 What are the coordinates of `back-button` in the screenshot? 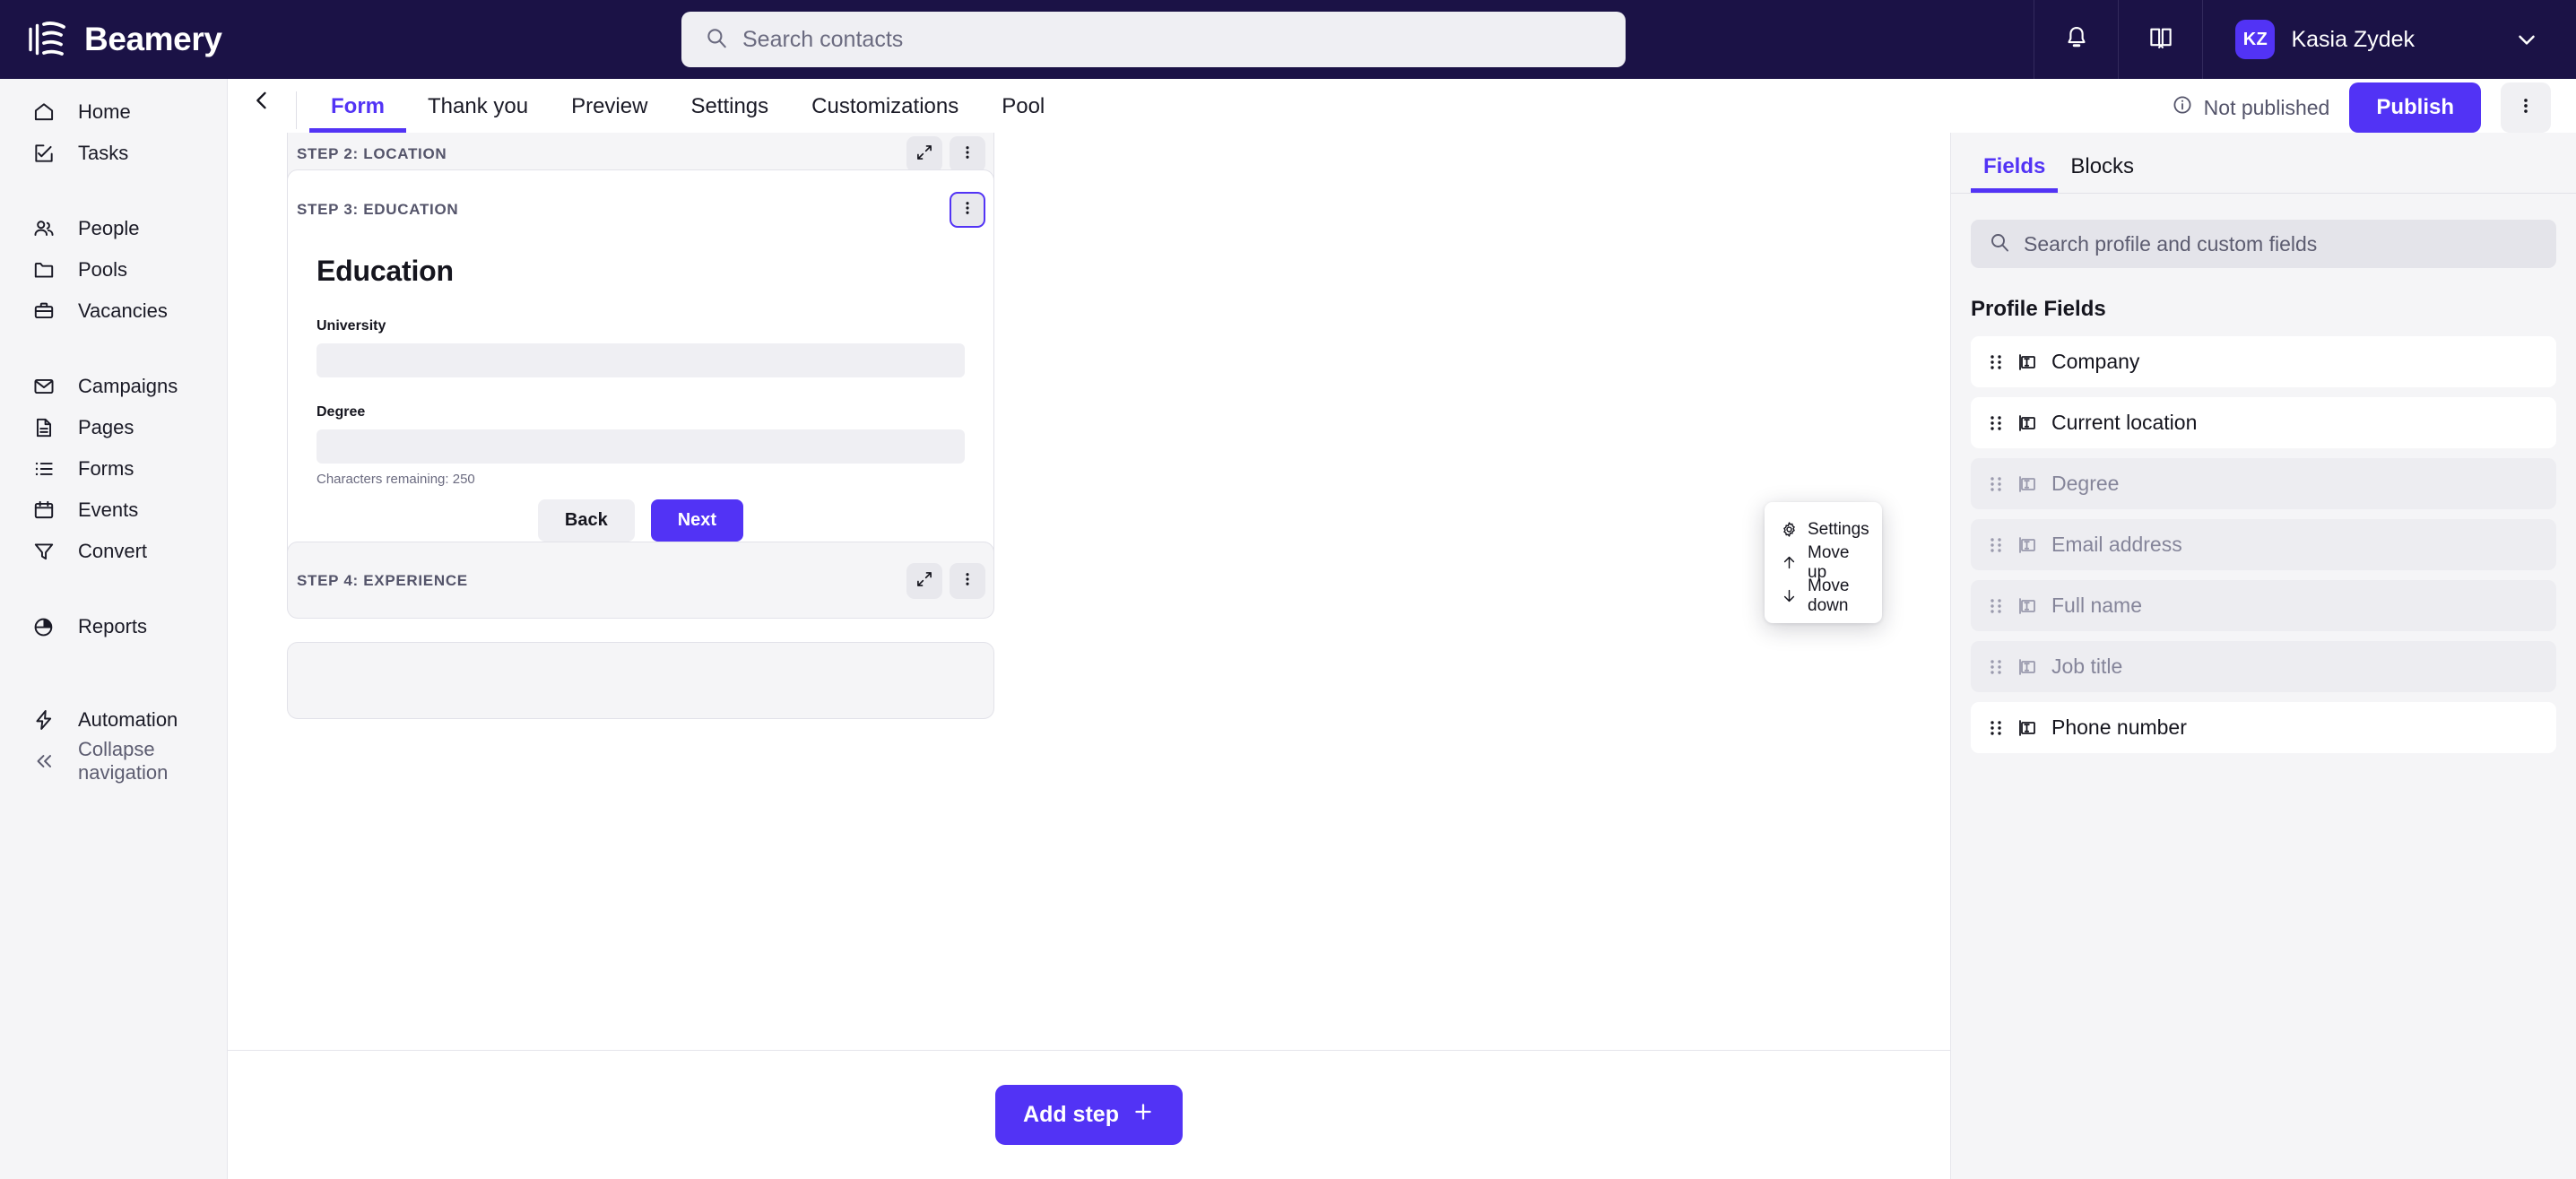 It's located at (262, 106).